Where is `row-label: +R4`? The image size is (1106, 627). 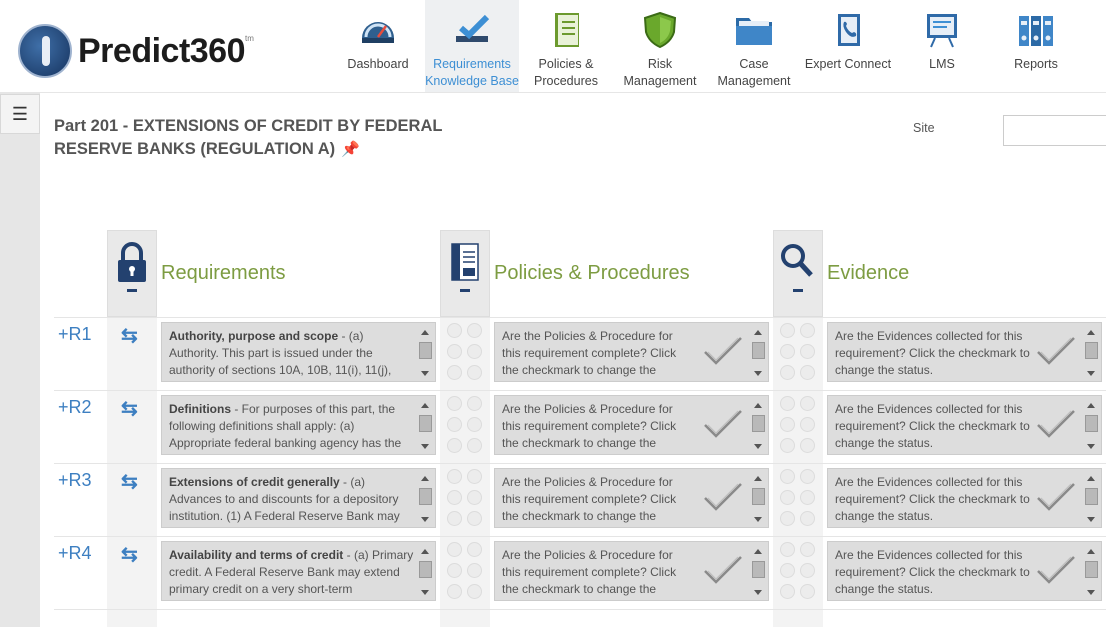 row-label: +R4 is located at coordinates (75, 553).